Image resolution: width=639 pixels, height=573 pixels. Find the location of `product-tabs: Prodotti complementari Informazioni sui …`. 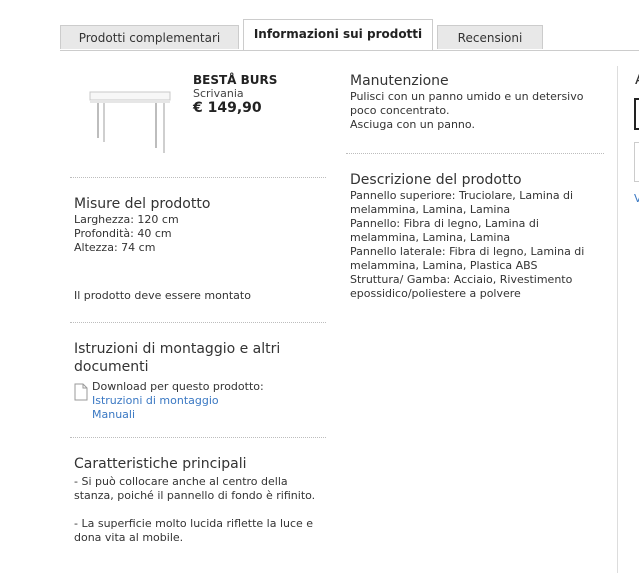

product-tabs: Prodotti complementari Informazioni sui … is located at coordinates (319, 26).